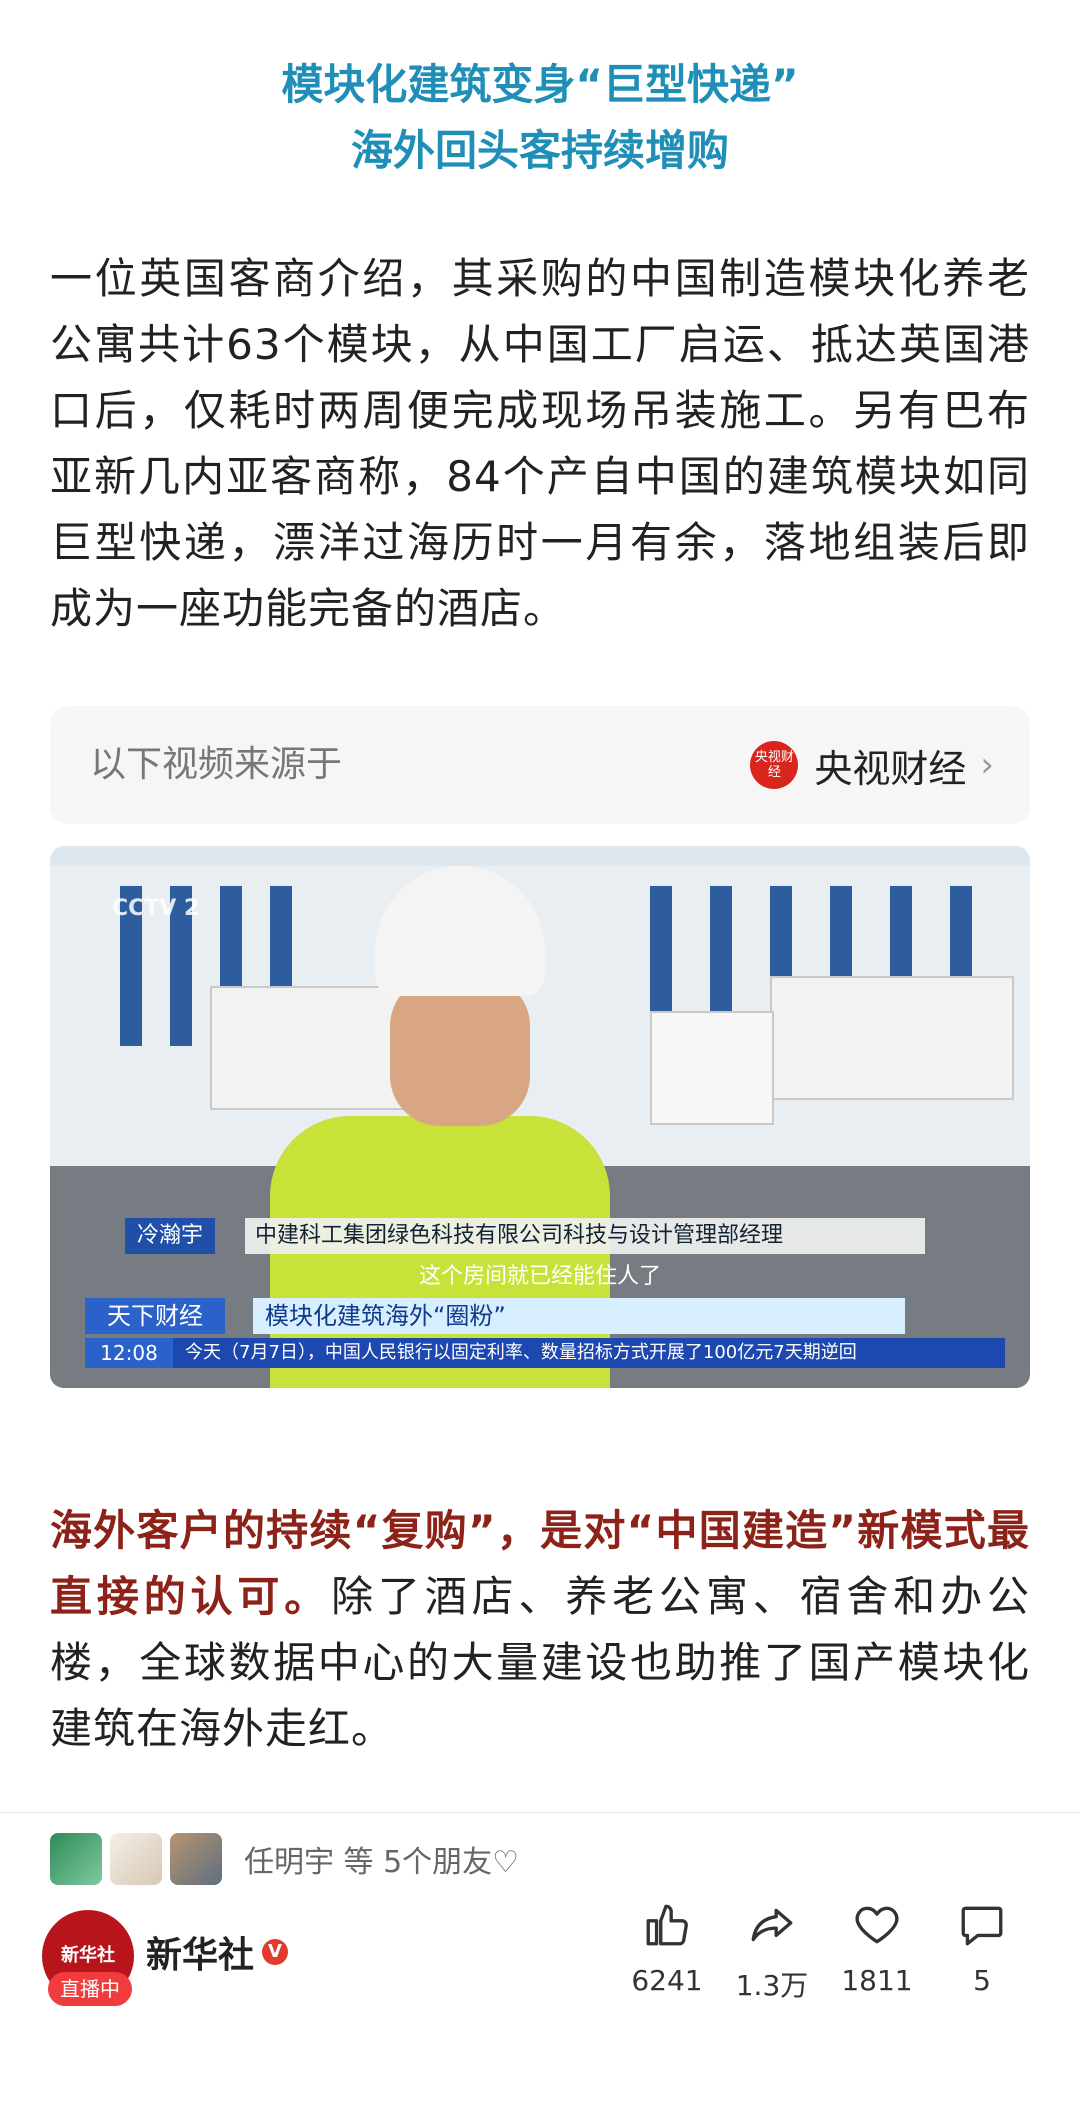  I want to click on share-count: 1.3万, so click(772, 1985).